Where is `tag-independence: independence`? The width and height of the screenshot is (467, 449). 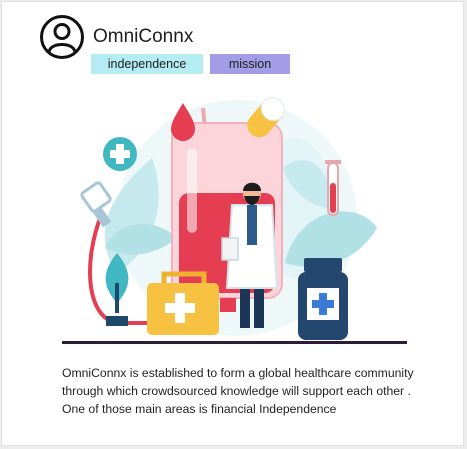
tag-independence: independence is located at coordinates (147, 64).